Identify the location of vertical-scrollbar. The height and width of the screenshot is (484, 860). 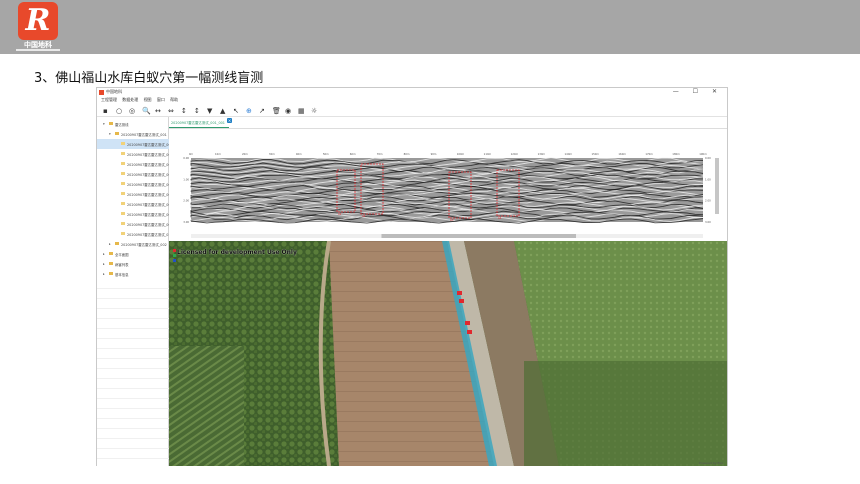
(717, 186).